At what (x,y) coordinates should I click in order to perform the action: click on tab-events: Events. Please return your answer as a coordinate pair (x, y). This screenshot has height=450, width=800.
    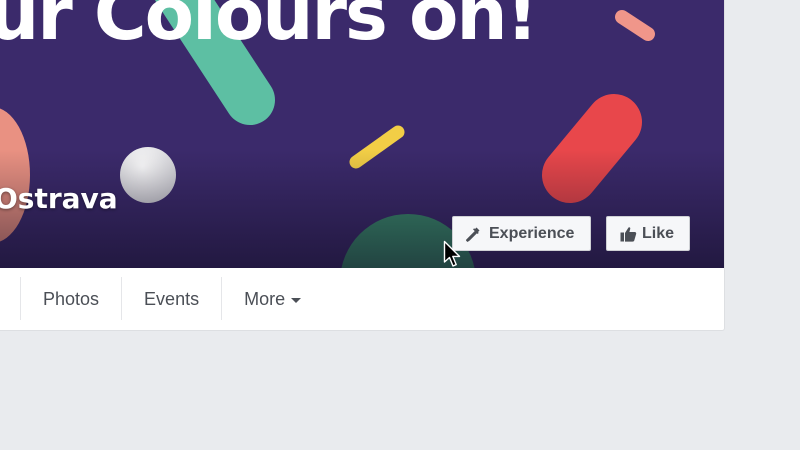
    Looking at the image, I should click on (171, 299).